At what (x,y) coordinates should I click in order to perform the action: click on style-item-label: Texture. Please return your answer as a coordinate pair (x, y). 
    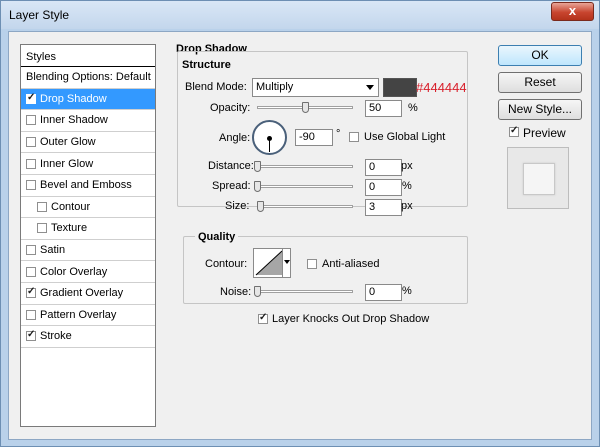
    Looking at the image, I should click on (69, 228).